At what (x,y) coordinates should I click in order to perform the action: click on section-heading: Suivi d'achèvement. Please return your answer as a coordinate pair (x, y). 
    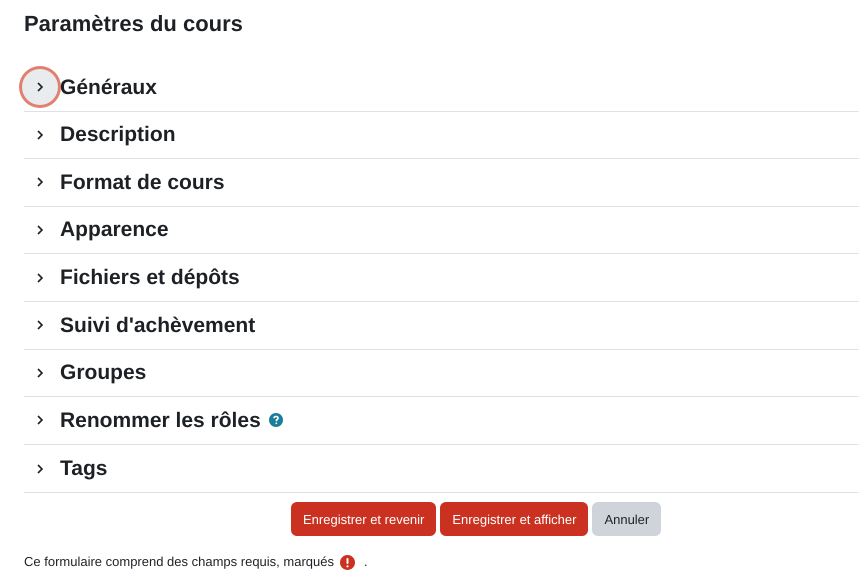
    Looking at the image, I should click on (158, 326).